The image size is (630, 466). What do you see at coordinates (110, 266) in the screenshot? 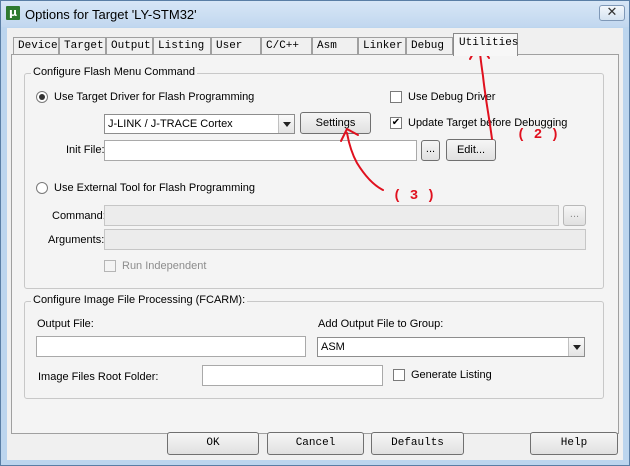
I see `run-independent-checkbox` at bounding box center [110, 266].